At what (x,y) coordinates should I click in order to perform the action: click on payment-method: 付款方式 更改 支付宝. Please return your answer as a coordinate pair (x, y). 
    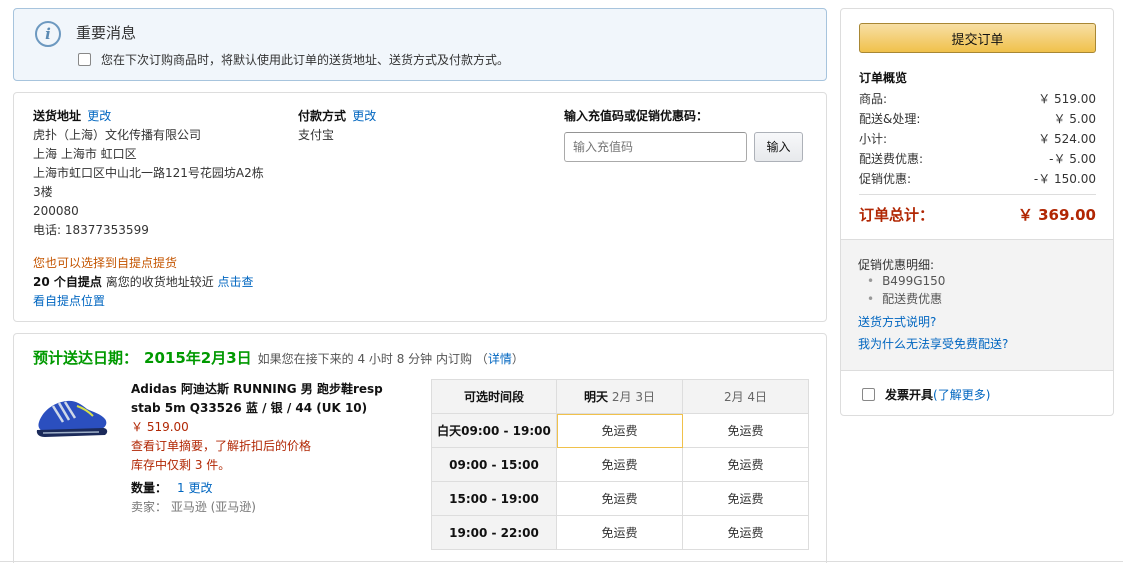
    Looking at the image, I should click on (398, 126).